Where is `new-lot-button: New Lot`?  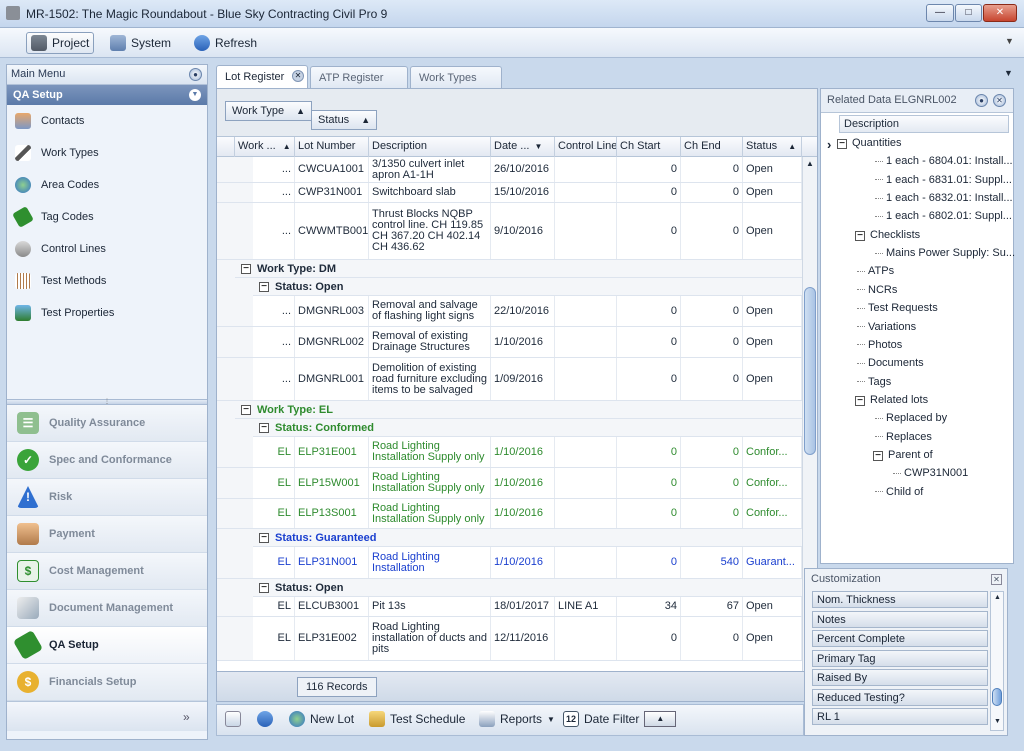
new-lot-button: New Lot is located at coordinates (321, 719).